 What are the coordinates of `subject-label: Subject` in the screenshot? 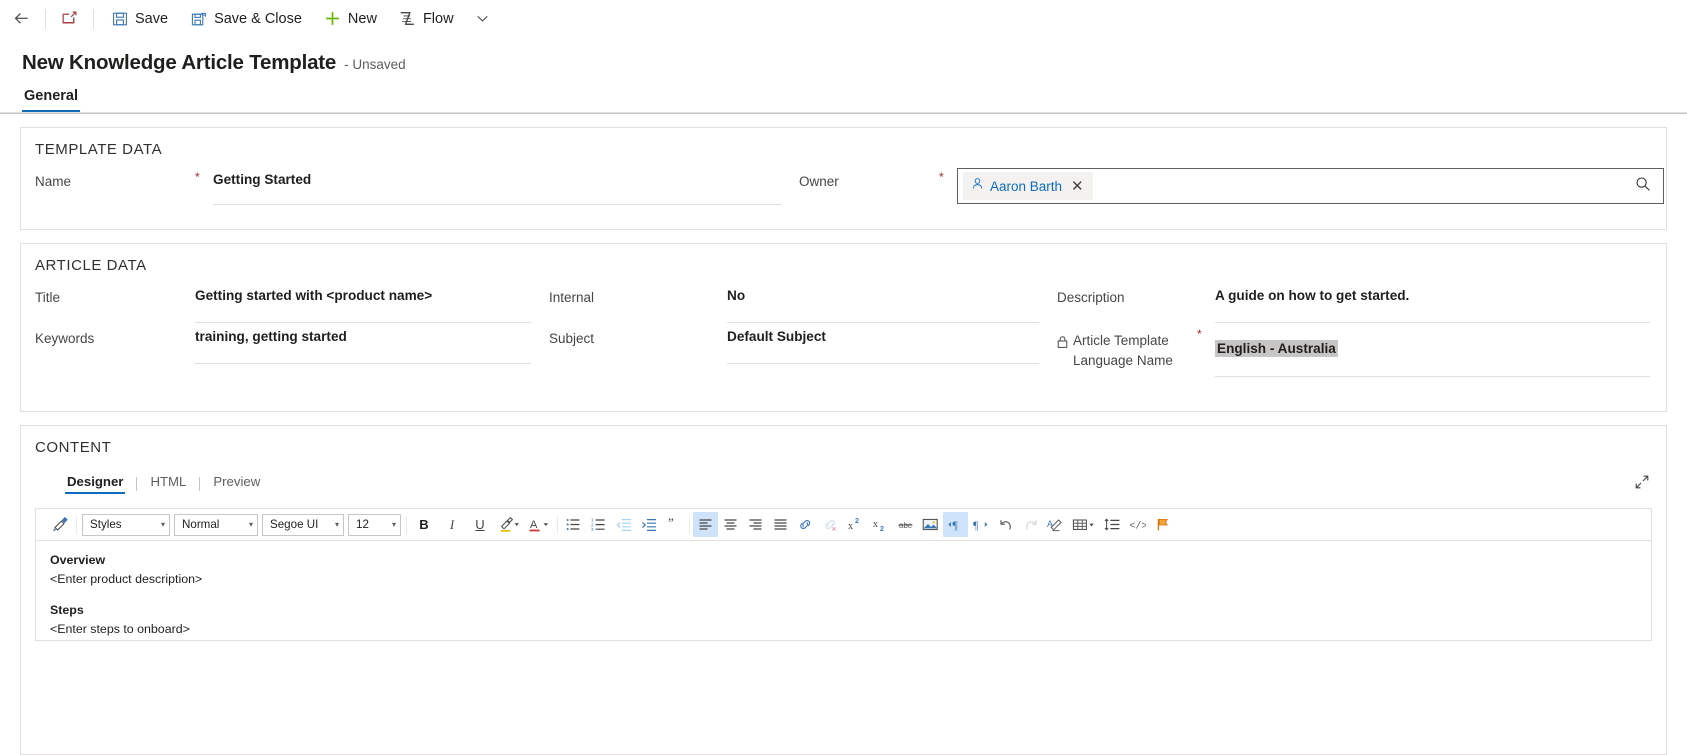 It's located at (572, 338).